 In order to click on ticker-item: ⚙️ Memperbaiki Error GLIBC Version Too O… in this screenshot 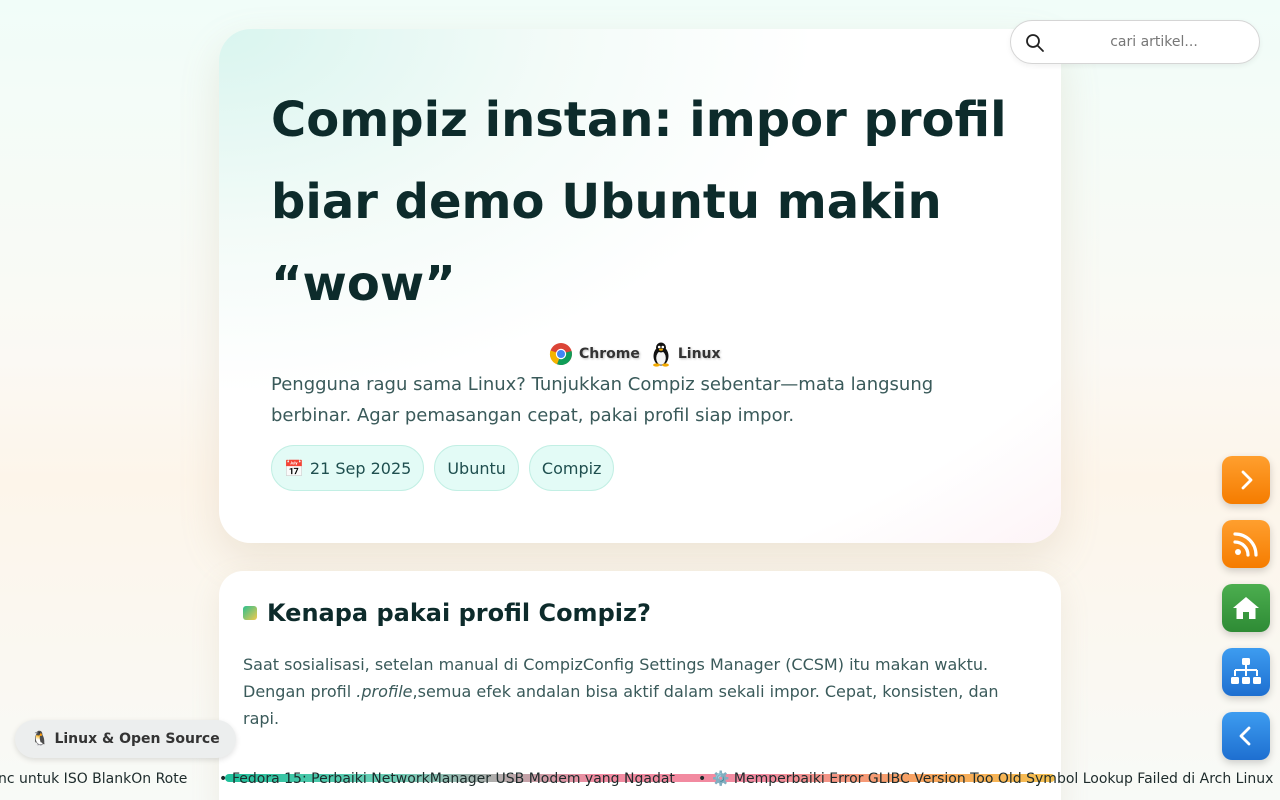, I will do `click(992, 779)`.